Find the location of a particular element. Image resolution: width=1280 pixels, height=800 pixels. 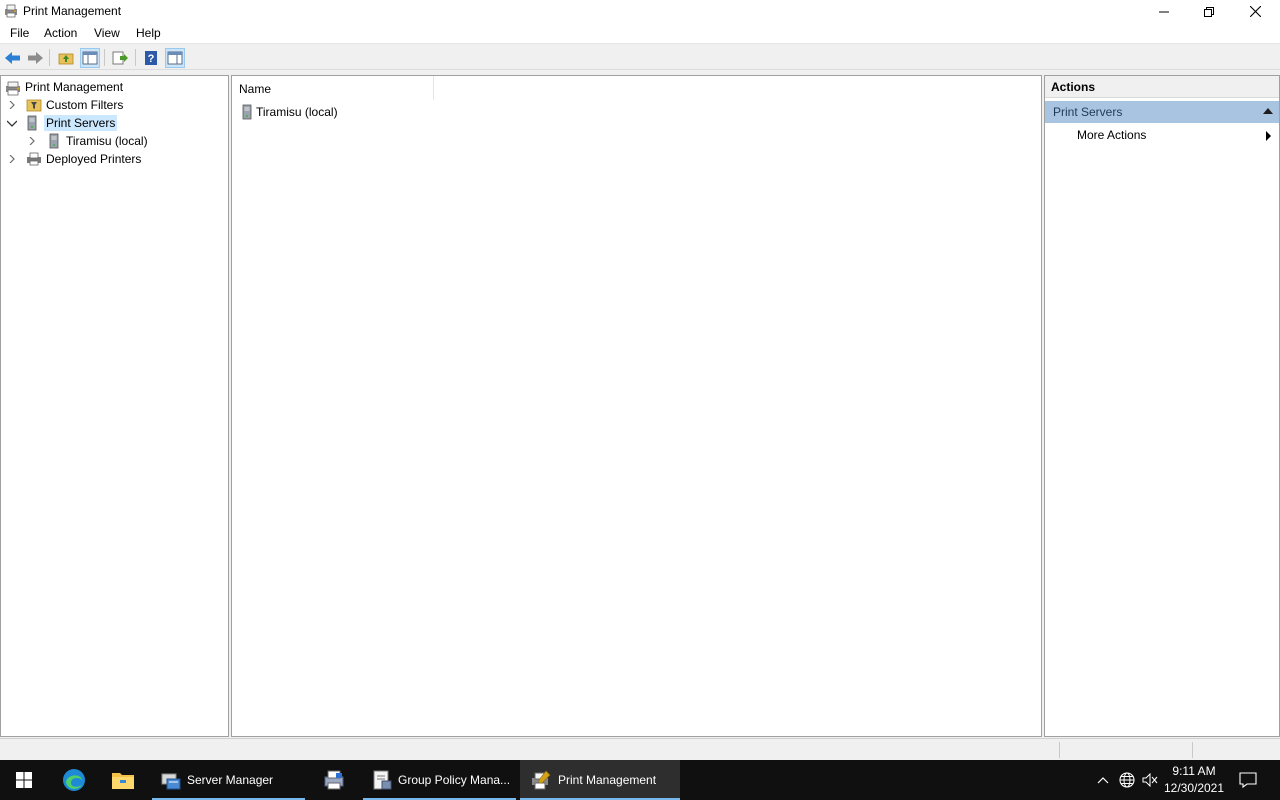

clock-time: 9:11 AM is located at coordinates (1194, 771).